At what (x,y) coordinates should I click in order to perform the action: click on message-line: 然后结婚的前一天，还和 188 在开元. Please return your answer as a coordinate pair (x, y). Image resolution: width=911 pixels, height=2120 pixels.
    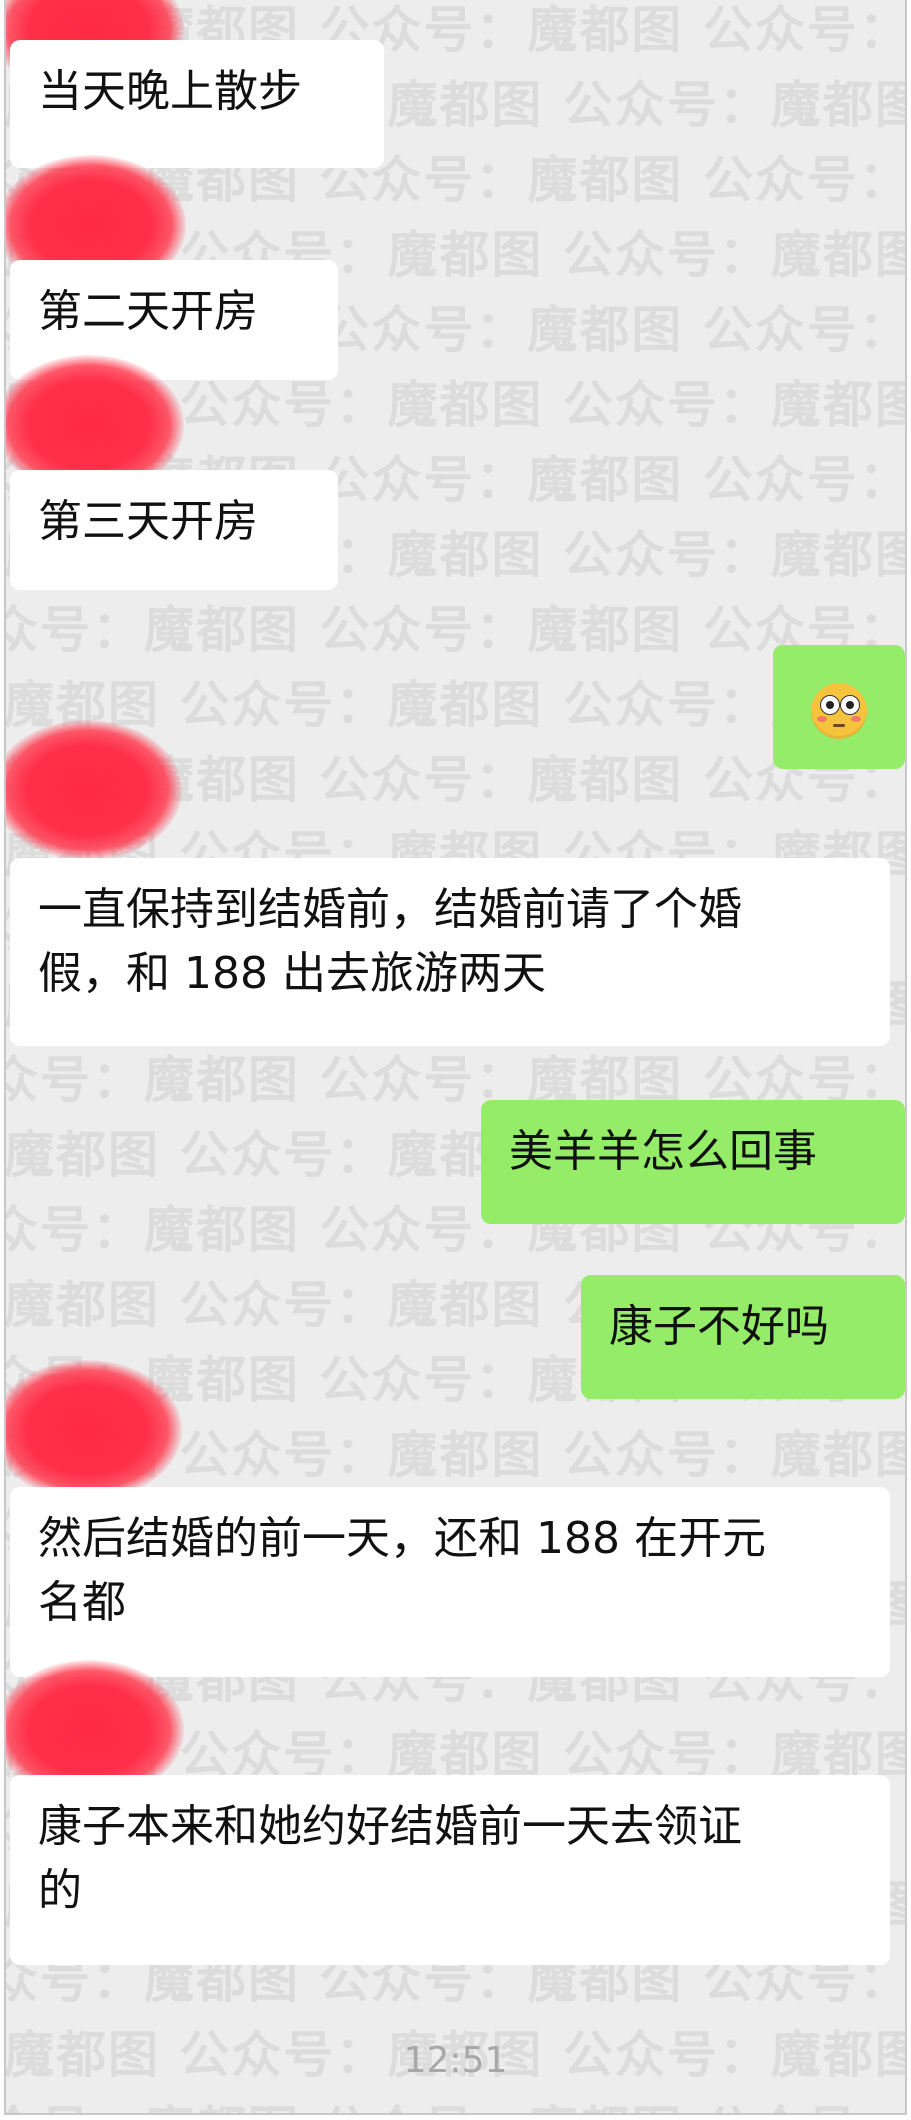
    Looking at the image, I should click on (402, 1538).